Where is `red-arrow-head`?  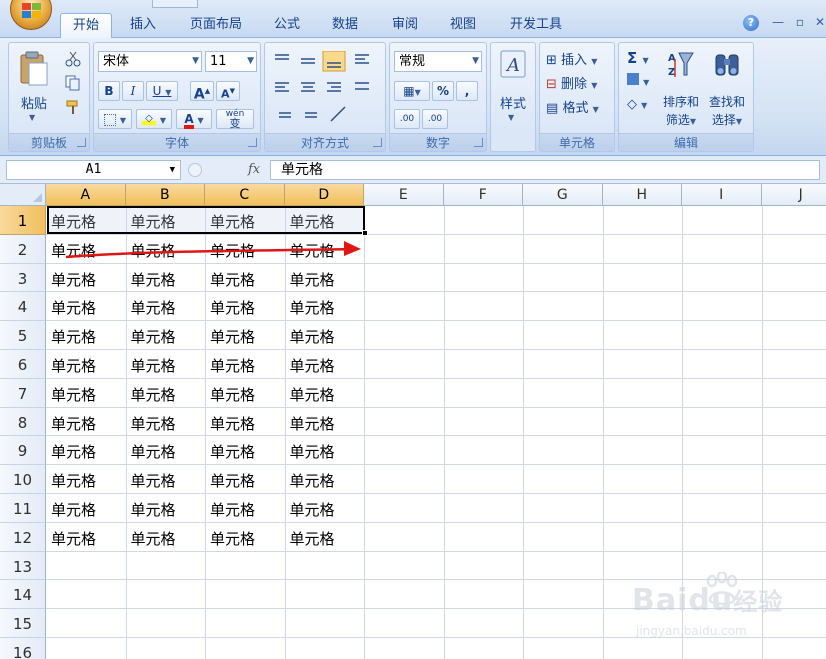 red-arrow-head is located at coordinates (352, 248).